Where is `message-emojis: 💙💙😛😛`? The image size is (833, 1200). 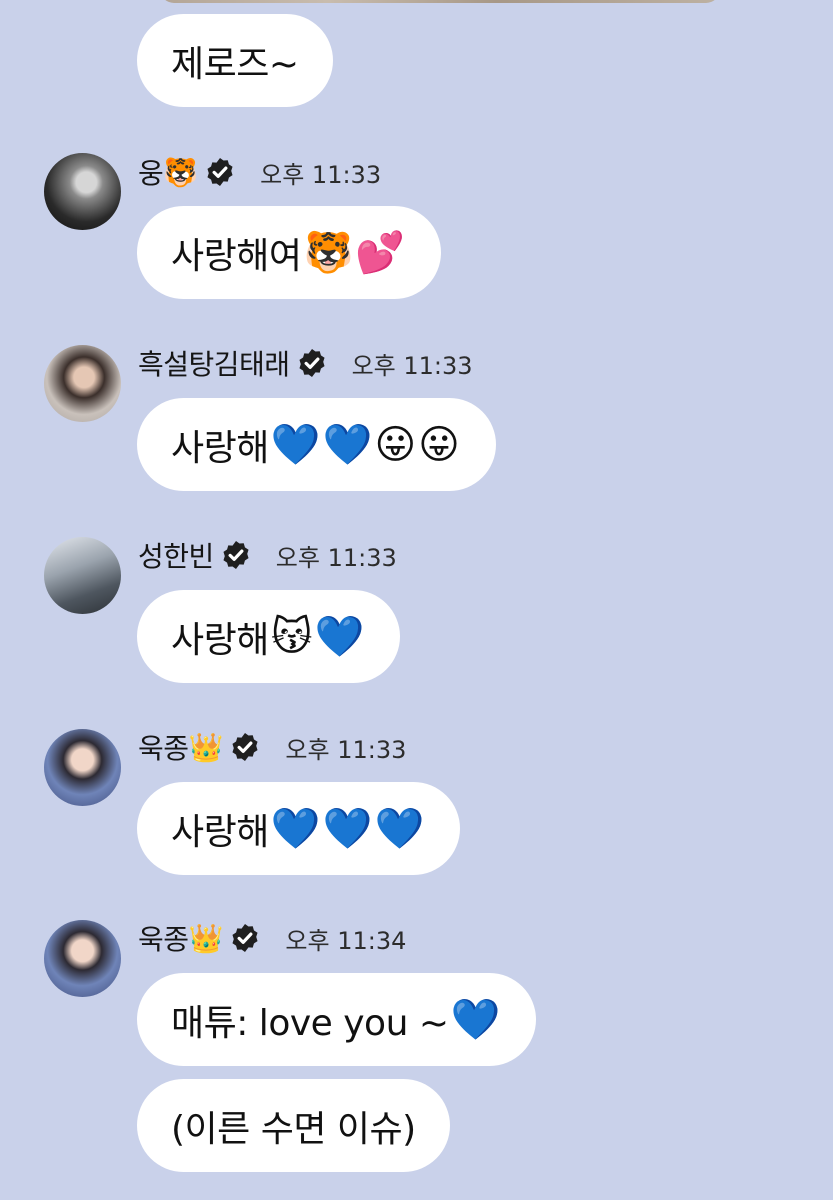
message-emojis: 💙💙😛😛 is located at coordinates (366, 445).